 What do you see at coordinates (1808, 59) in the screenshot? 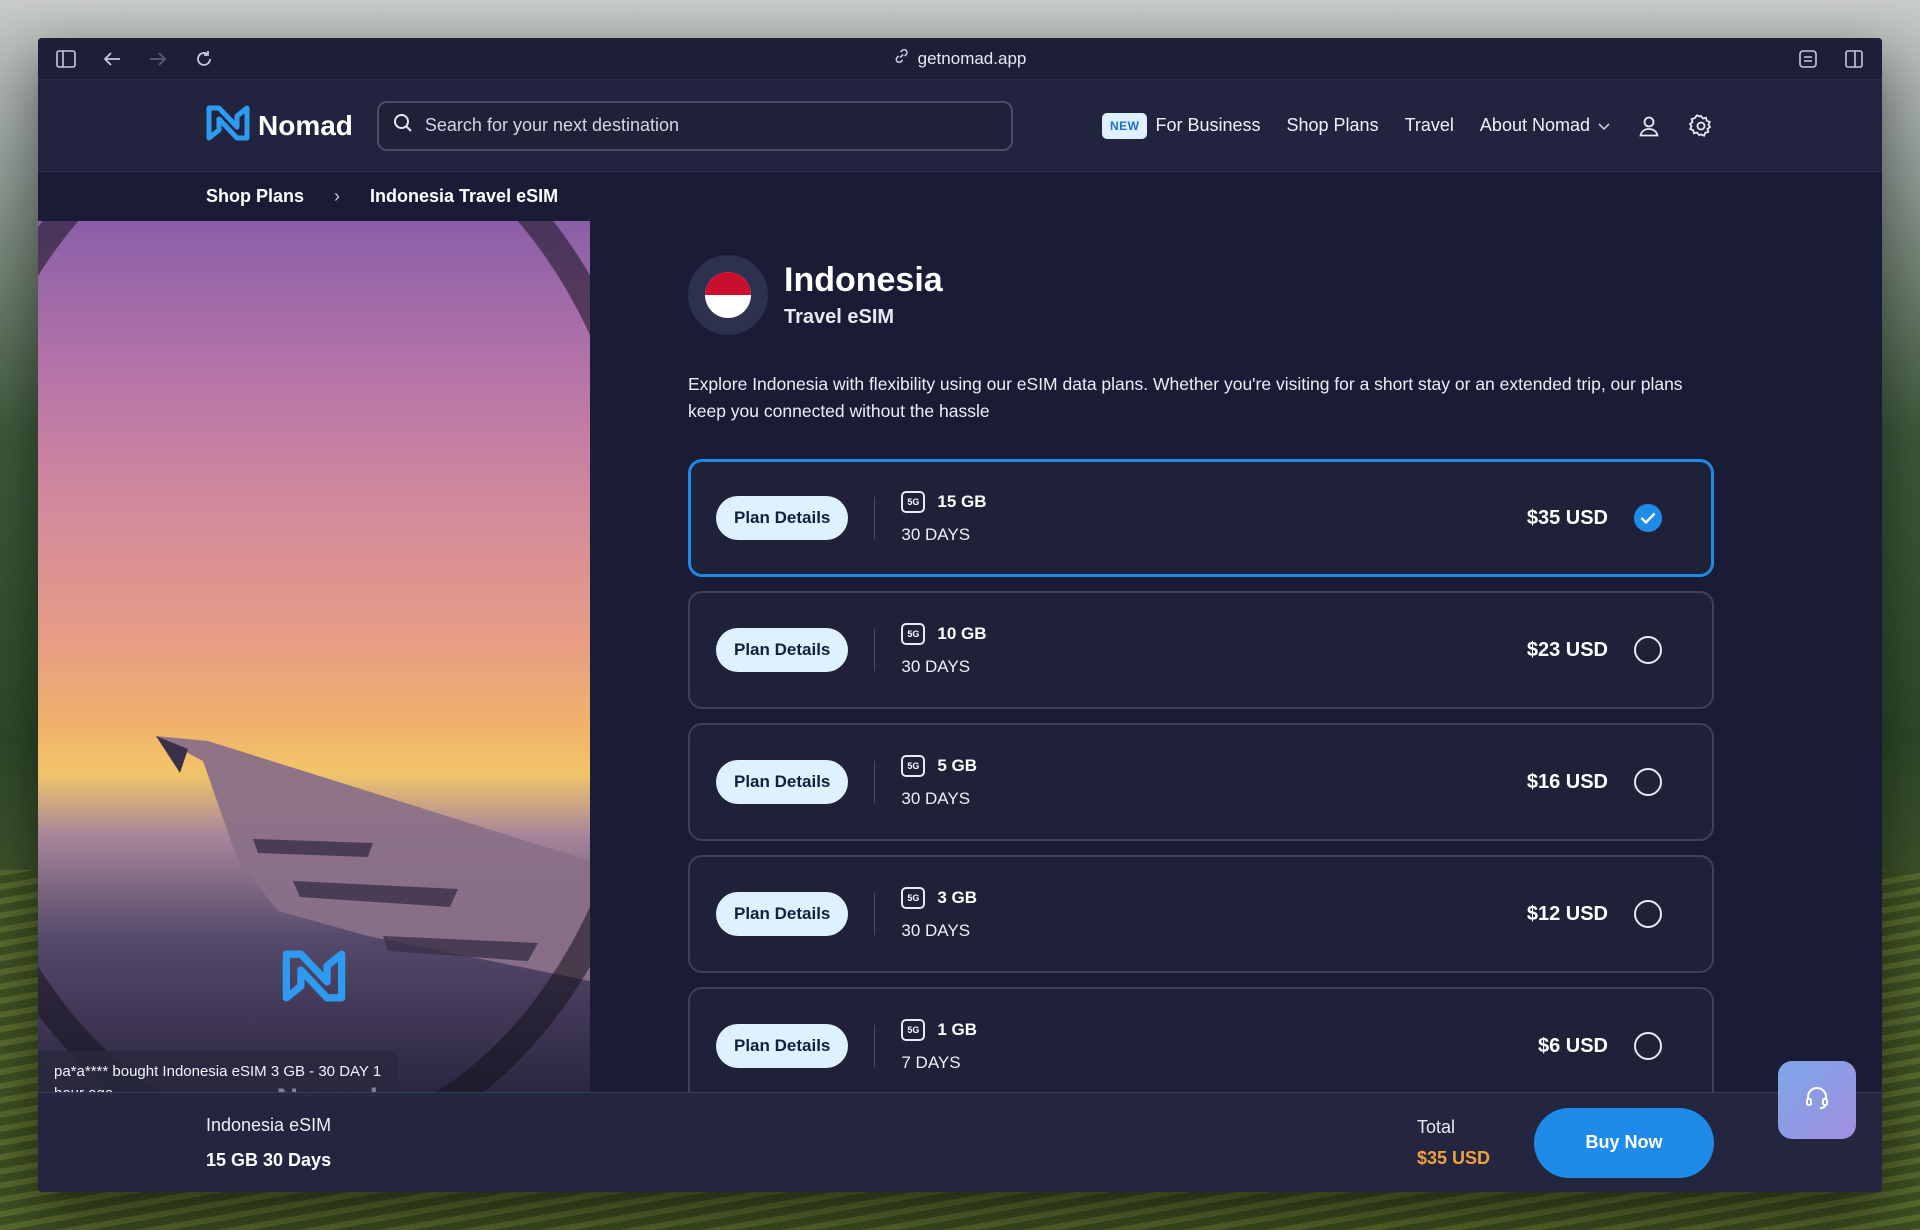
I see `extension-icon` at bounding box center [1808, 59].